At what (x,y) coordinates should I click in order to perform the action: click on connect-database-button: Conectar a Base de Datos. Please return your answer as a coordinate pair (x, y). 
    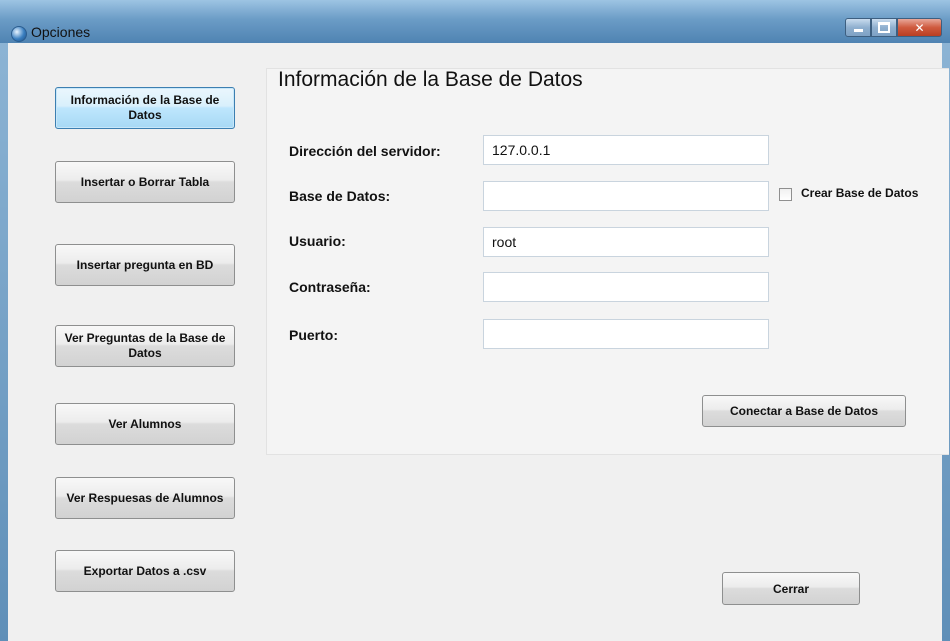
    Looking at the image, I should click on (804, 411).